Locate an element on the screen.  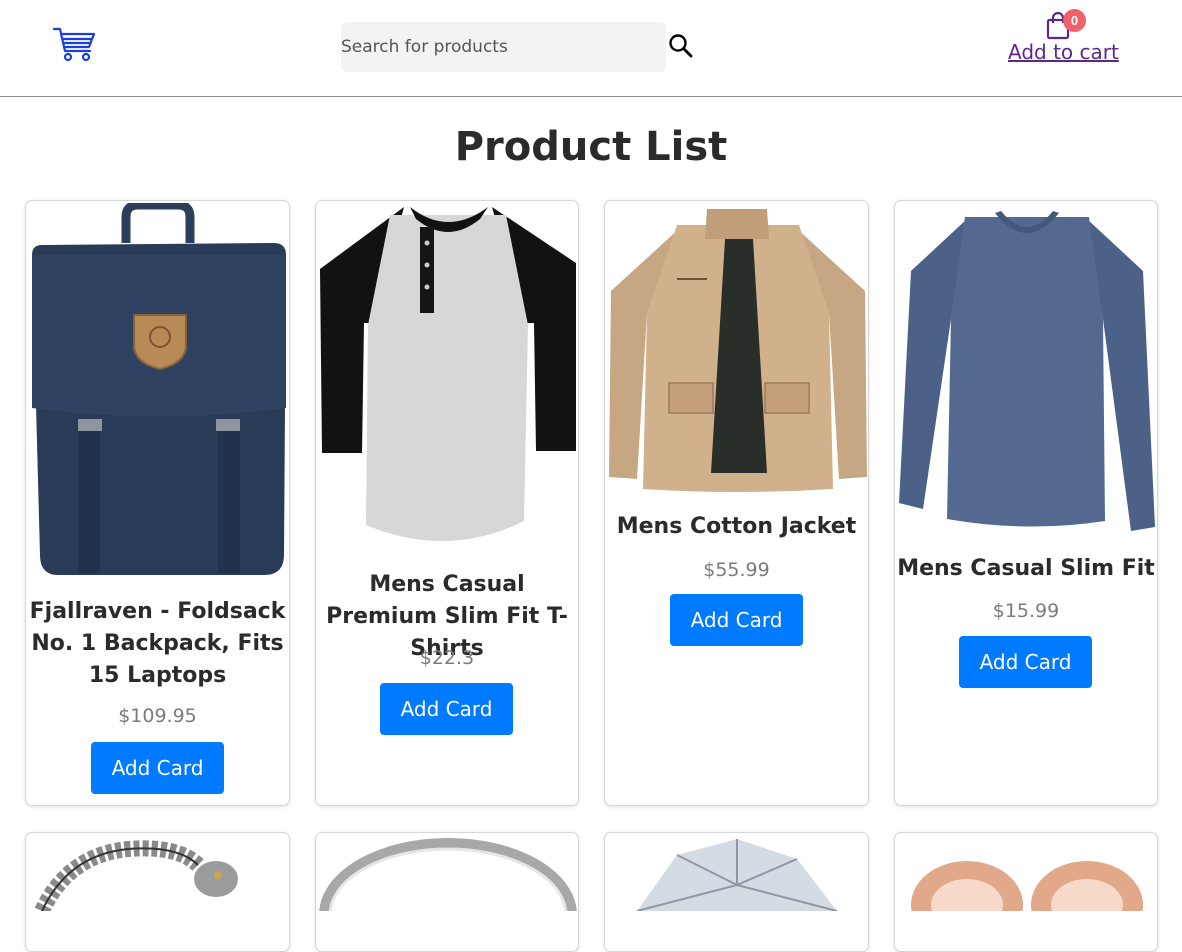
product-price: $15.99 is located at coordinates (1026, 611).